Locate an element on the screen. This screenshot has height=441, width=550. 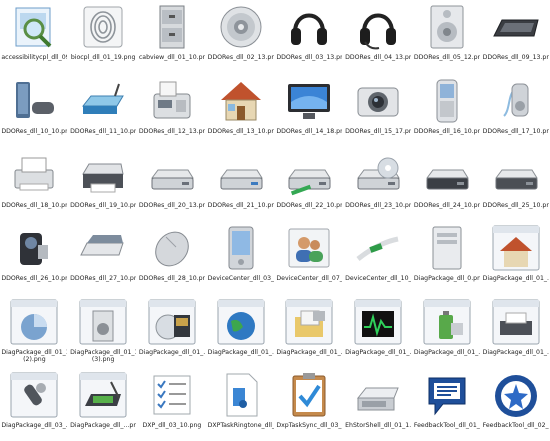
file-name-label: DDORes_dll_17_10.png is located at coordinates (515, 131).